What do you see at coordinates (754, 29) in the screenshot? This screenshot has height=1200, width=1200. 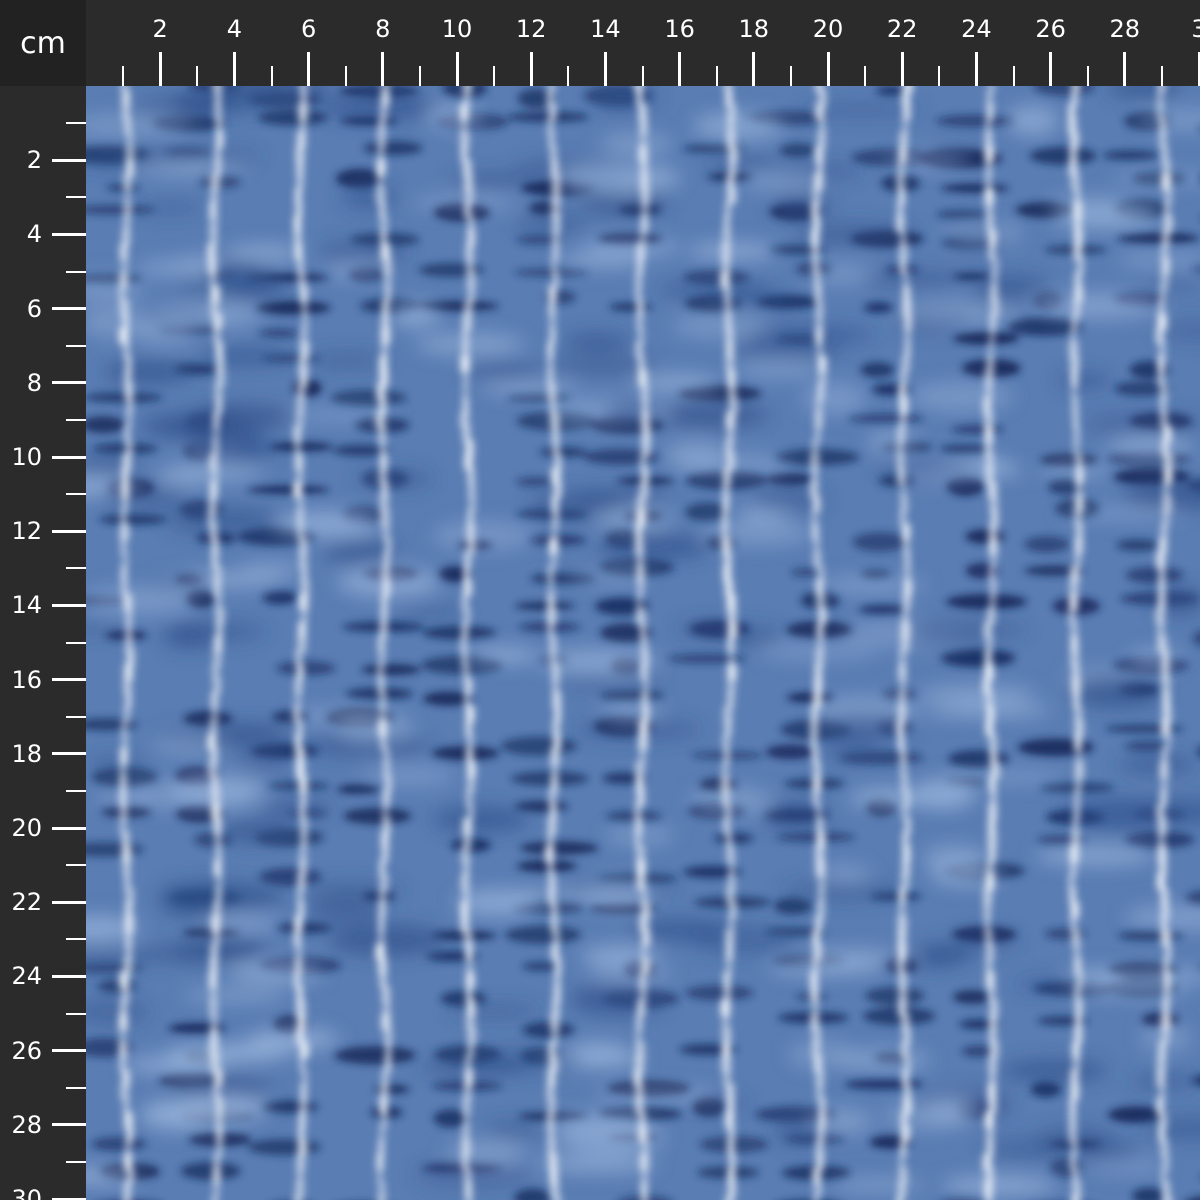 I see `top-ruler-label: 18` at bounding box center [754, 29].